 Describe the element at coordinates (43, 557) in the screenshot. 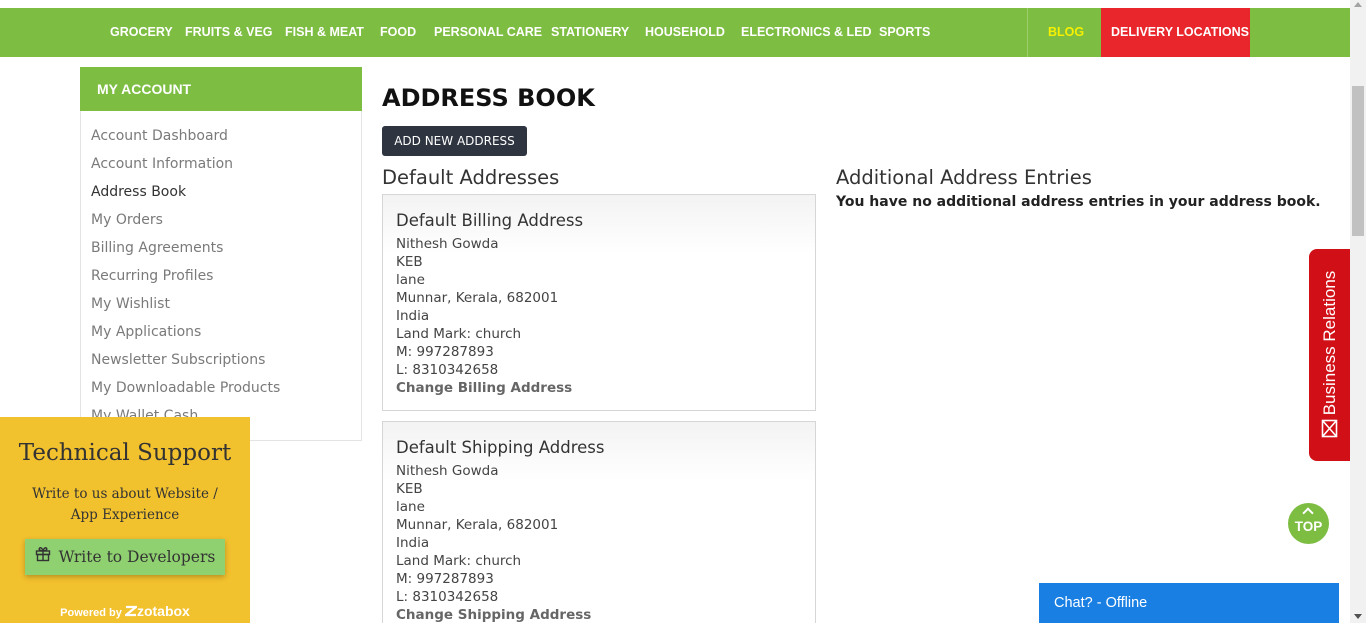

I see `gift-icon` at that location.